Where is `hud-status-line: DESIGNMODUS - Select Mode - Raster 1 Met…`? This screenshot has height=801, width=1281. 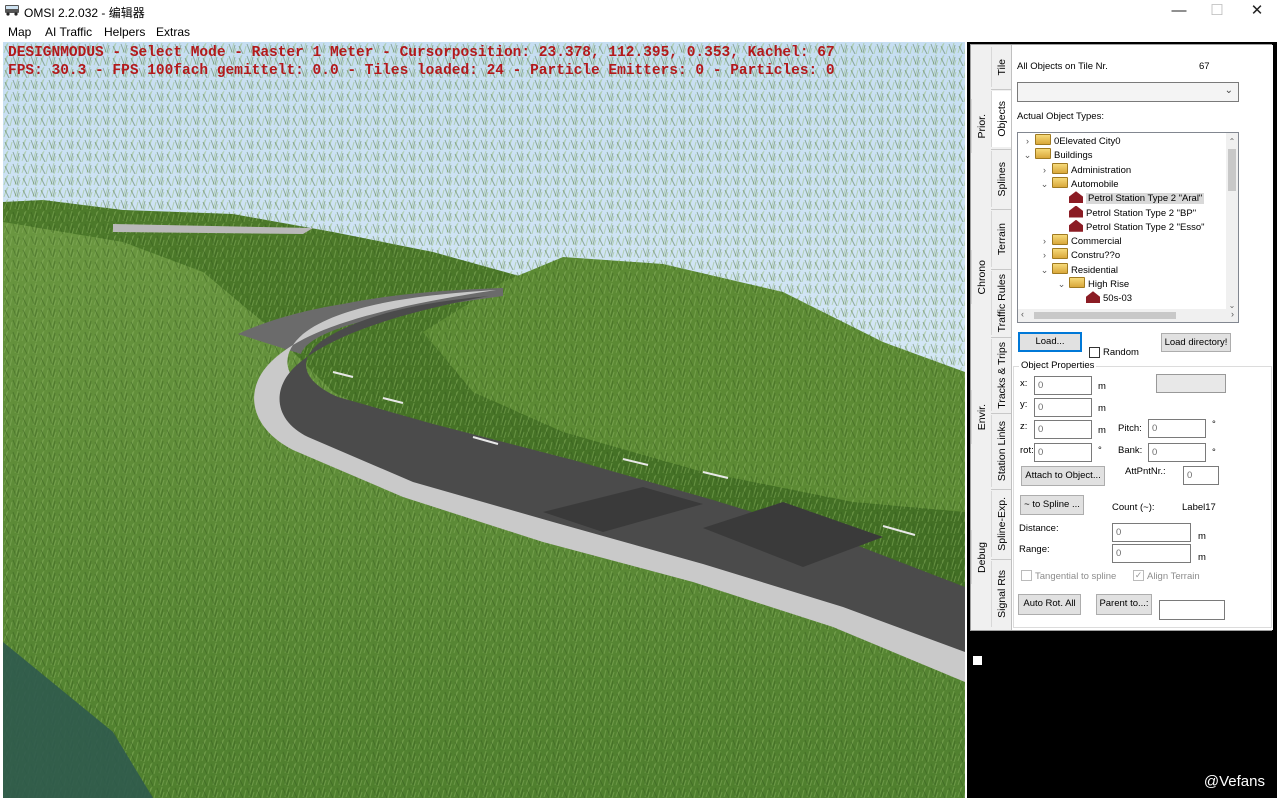
hud-status-line: DESIGNMODUS - Select Mode - Raster 1 Met… is located at coordinates (421, 53).